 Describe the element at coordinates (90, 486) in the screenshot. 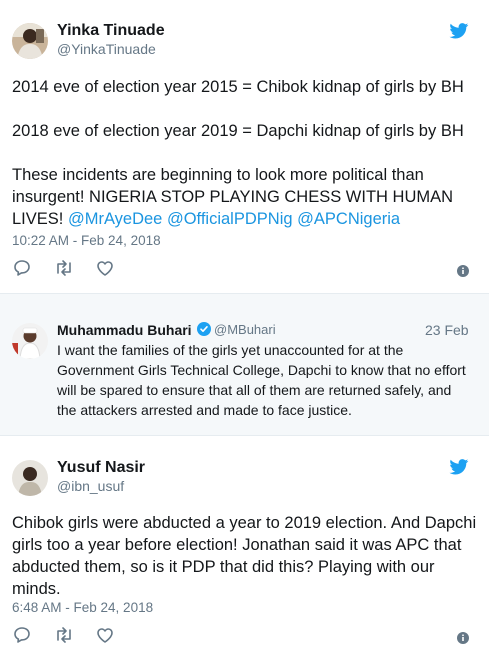

I see `author-handle: @ibn_usuf` at that location.